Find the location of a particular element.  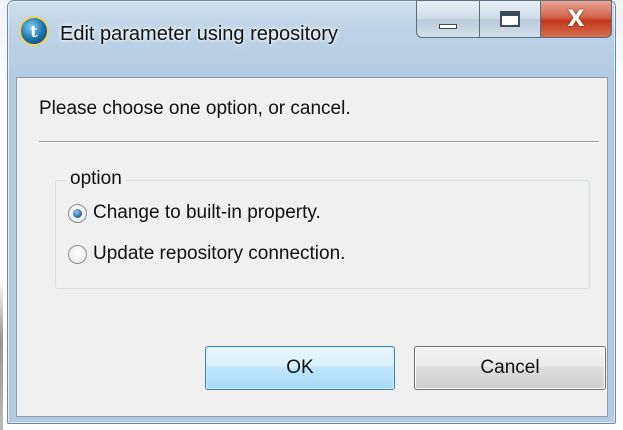

close-icon: X is located at coordinates (576, 19).